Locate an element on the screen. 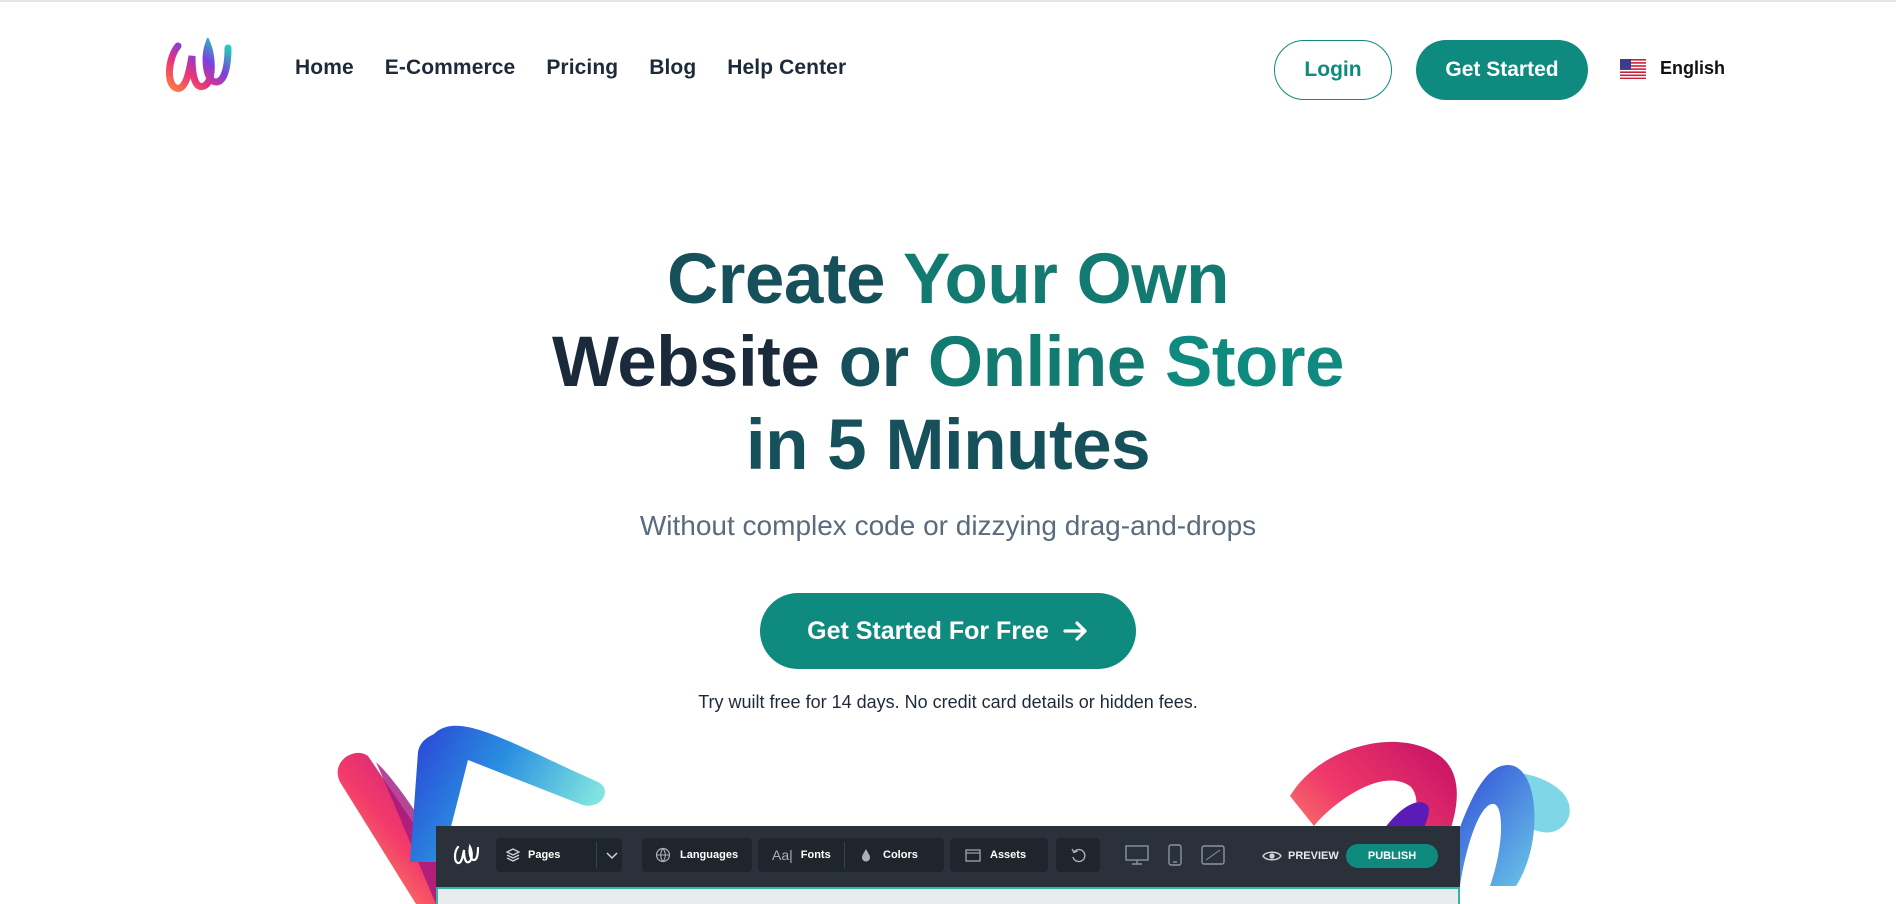  assets-label: Assets is located at coordinates (1008, 855).